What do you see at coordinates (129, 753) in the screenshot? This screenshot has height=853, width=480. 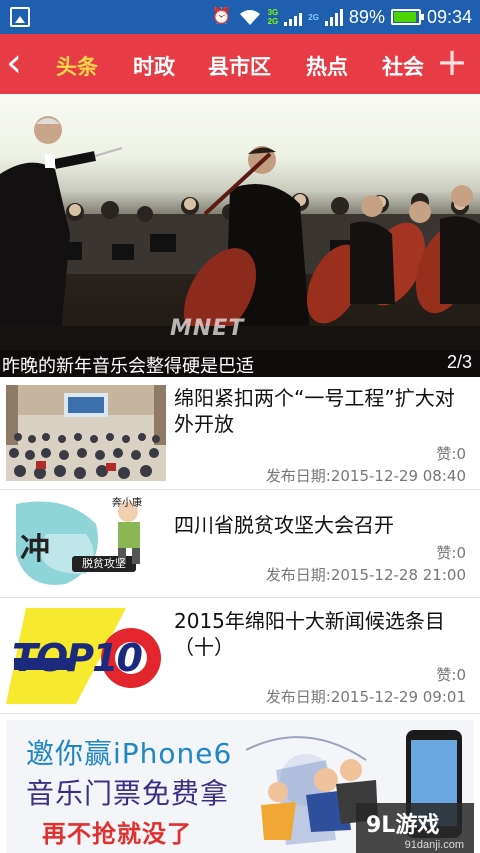 I see `ad-headline: 邀你赢iPhone6` at bounding box center [129, 753].